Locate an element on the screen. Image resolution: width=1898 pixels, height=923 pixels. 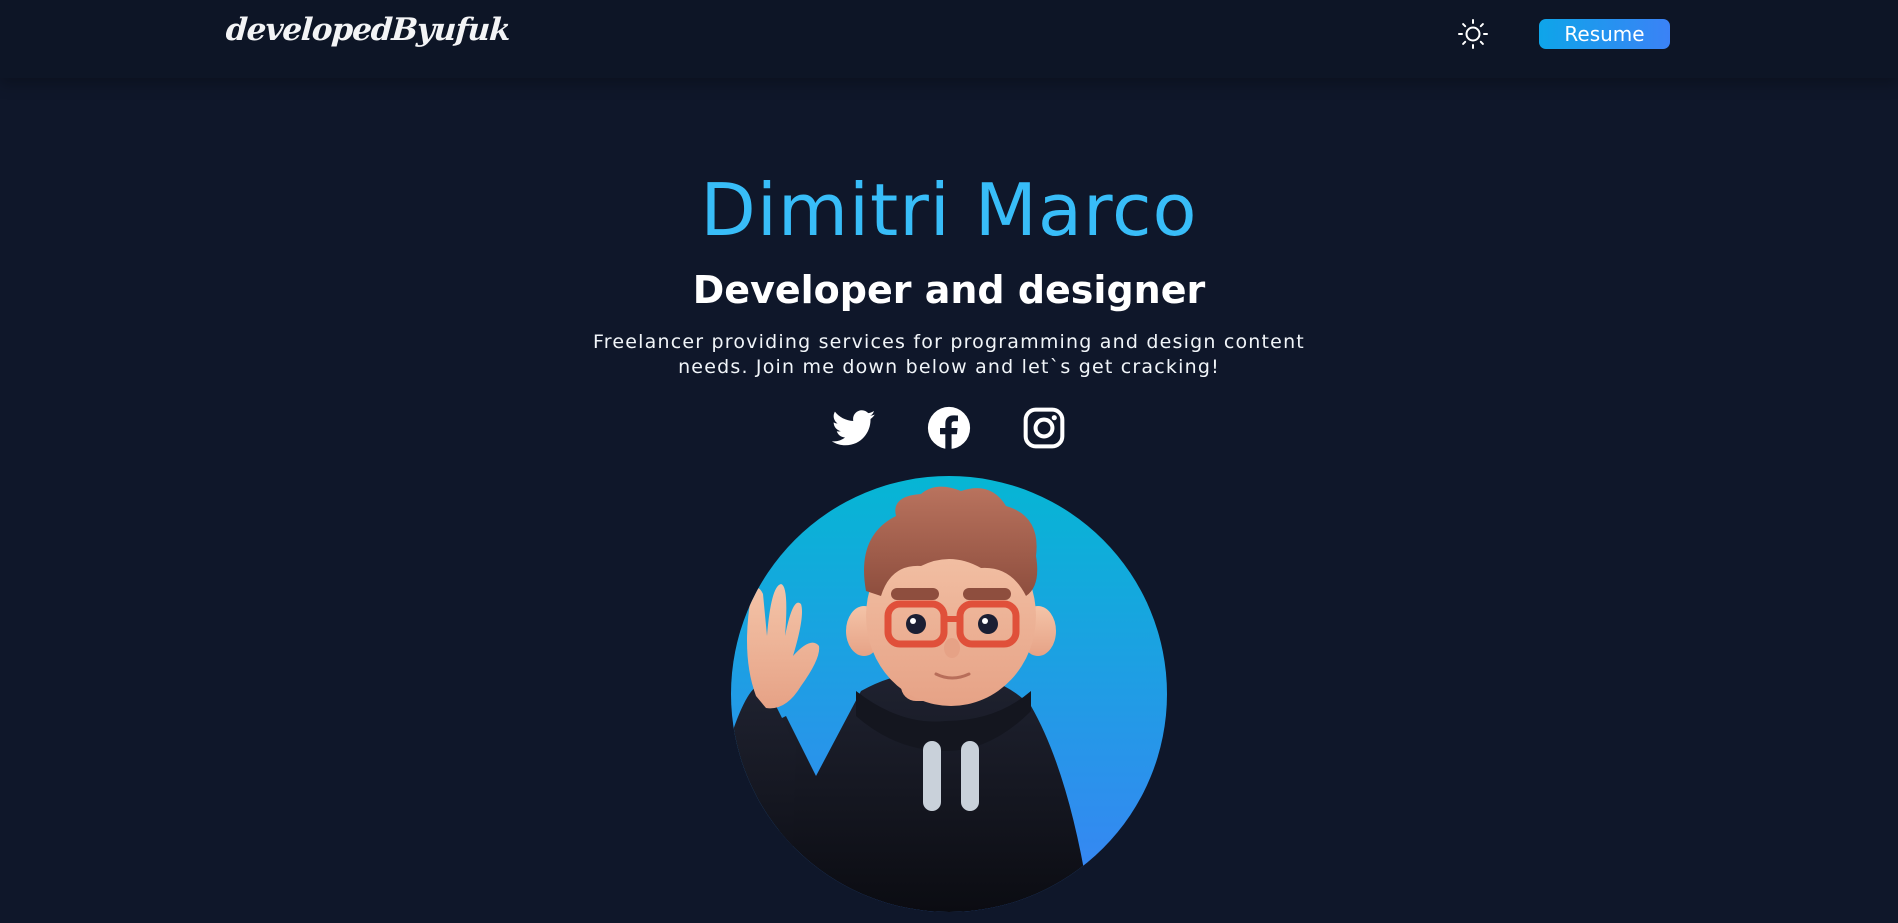
facebook-link is located at coordinates (949, 428).